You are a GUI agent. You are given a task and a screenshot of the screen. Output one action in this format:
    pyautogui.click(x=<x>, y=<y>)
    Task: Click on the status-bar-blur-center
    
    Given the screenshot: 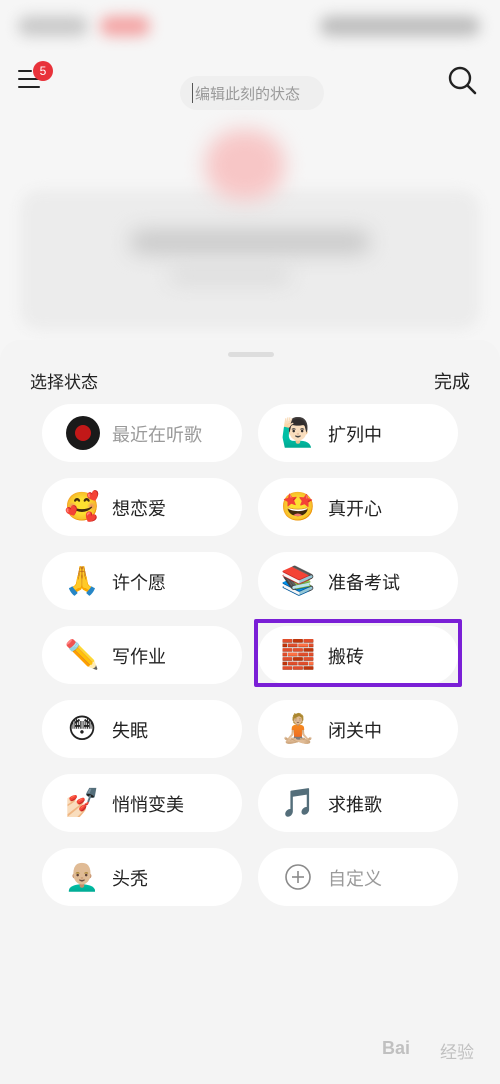 What is the action you would take?
    pyautogui.click(x=125, y=26)
    